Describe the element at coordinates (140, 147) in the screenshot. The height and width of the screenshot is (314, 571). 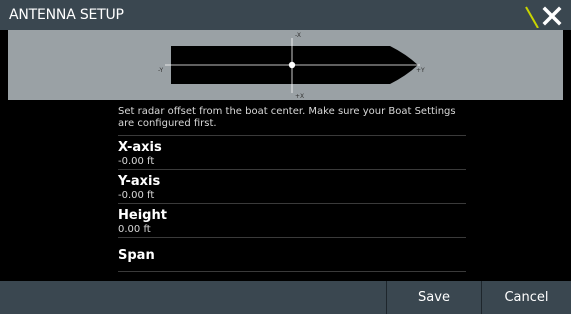
I see `row-label: X-axis` at that location.